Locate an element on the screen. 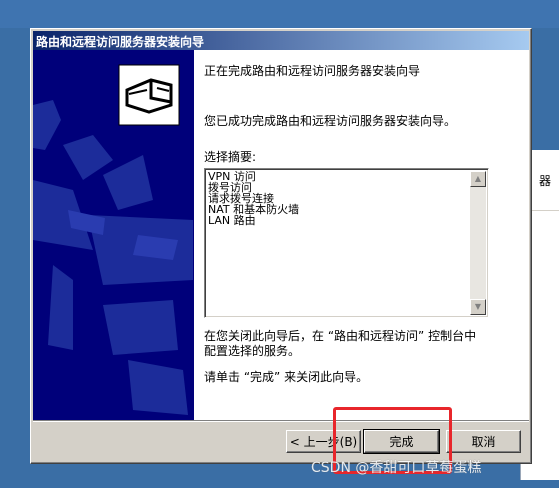 The image size is (559, 488). title-bar: 路由和远程访问服务器安装向导 is located at coordinates (281, 40).